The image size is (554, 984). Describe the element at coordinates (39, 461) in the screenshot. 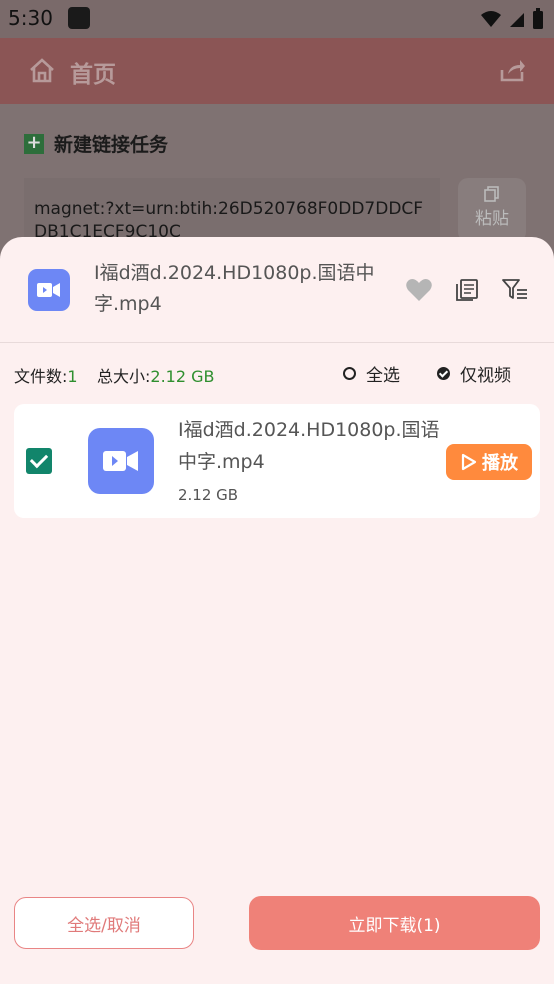

I see `file-checkbox` at that location.